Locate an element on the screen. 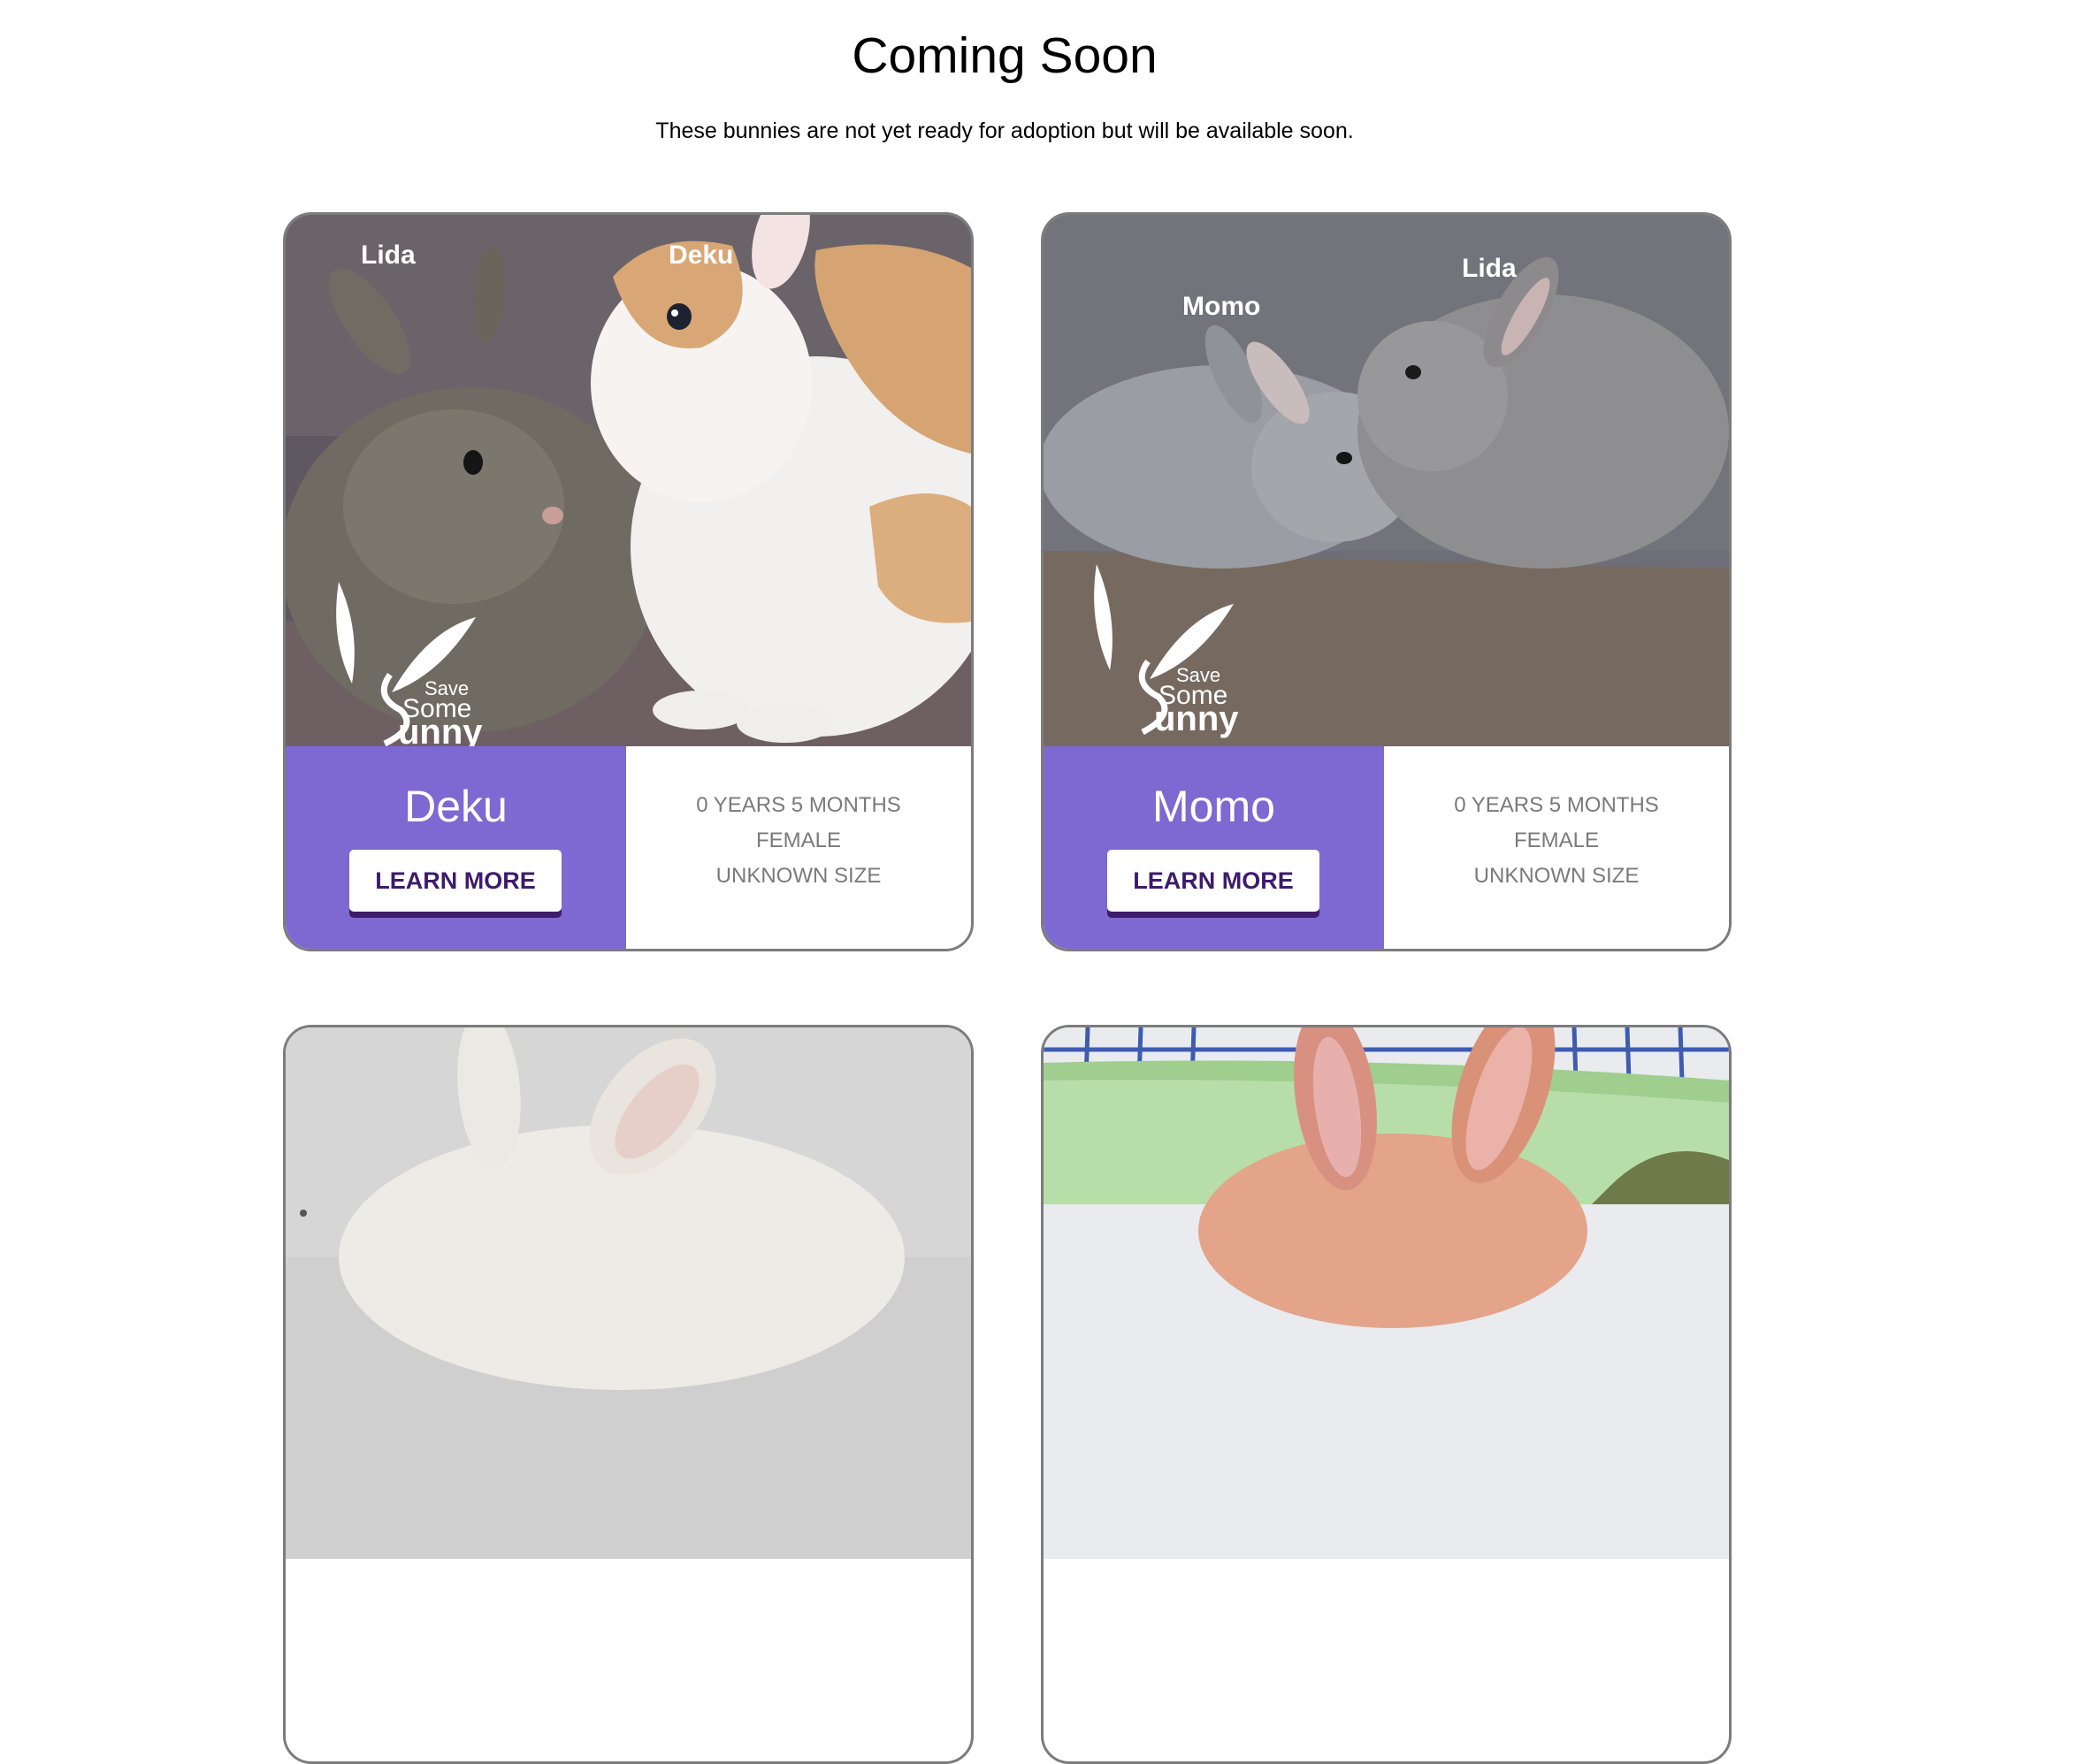  pet-name: Momo is located at coordinates (1213, 806).